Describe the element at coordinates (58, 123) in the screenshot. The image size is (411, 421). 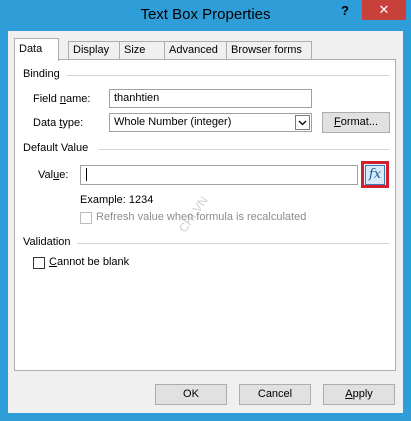
I see `data-type-label: Data type:` at that location.